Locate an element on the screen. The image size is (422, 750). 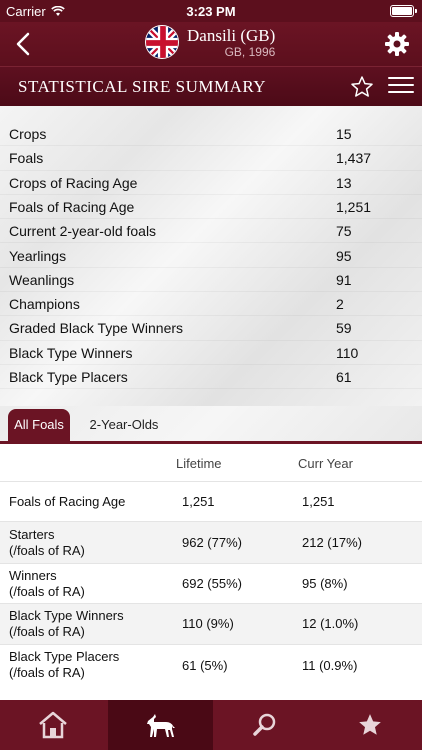
status-bar: Carrier 3:23 PM is located at coordinates (211, 11).